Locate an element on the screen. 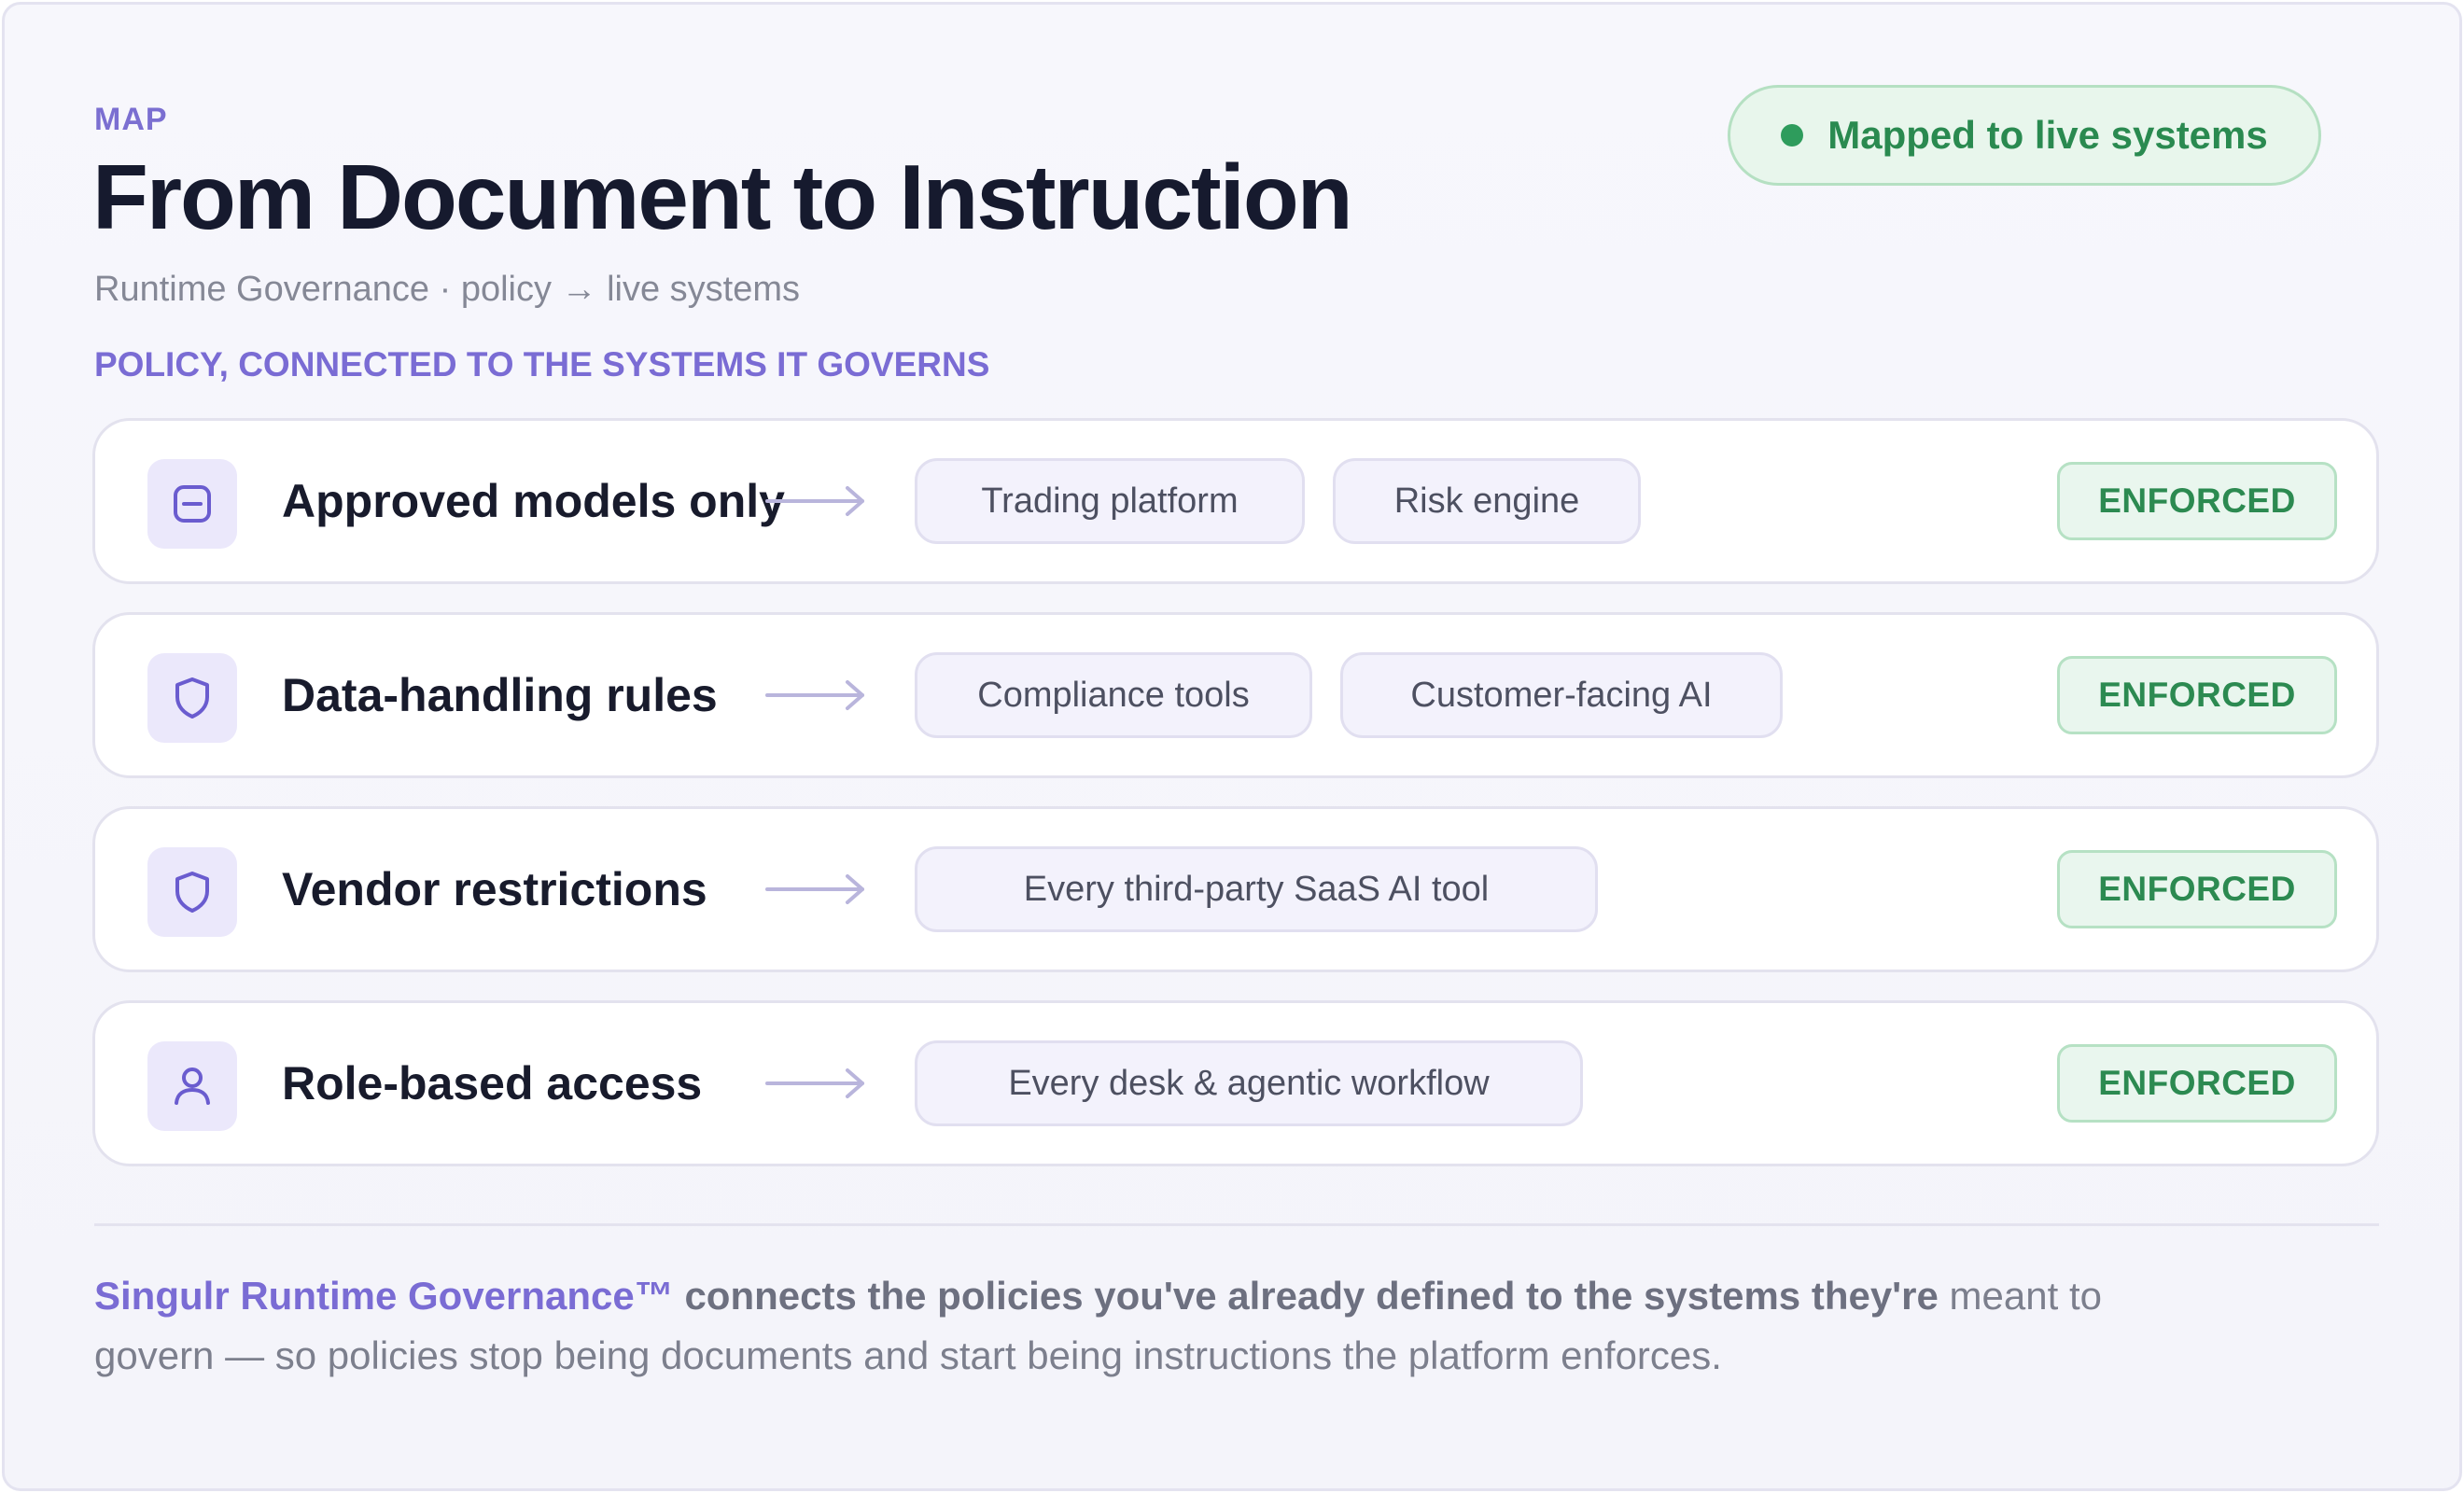  policy-label: Approved models only is located at coordinates (533, 501).